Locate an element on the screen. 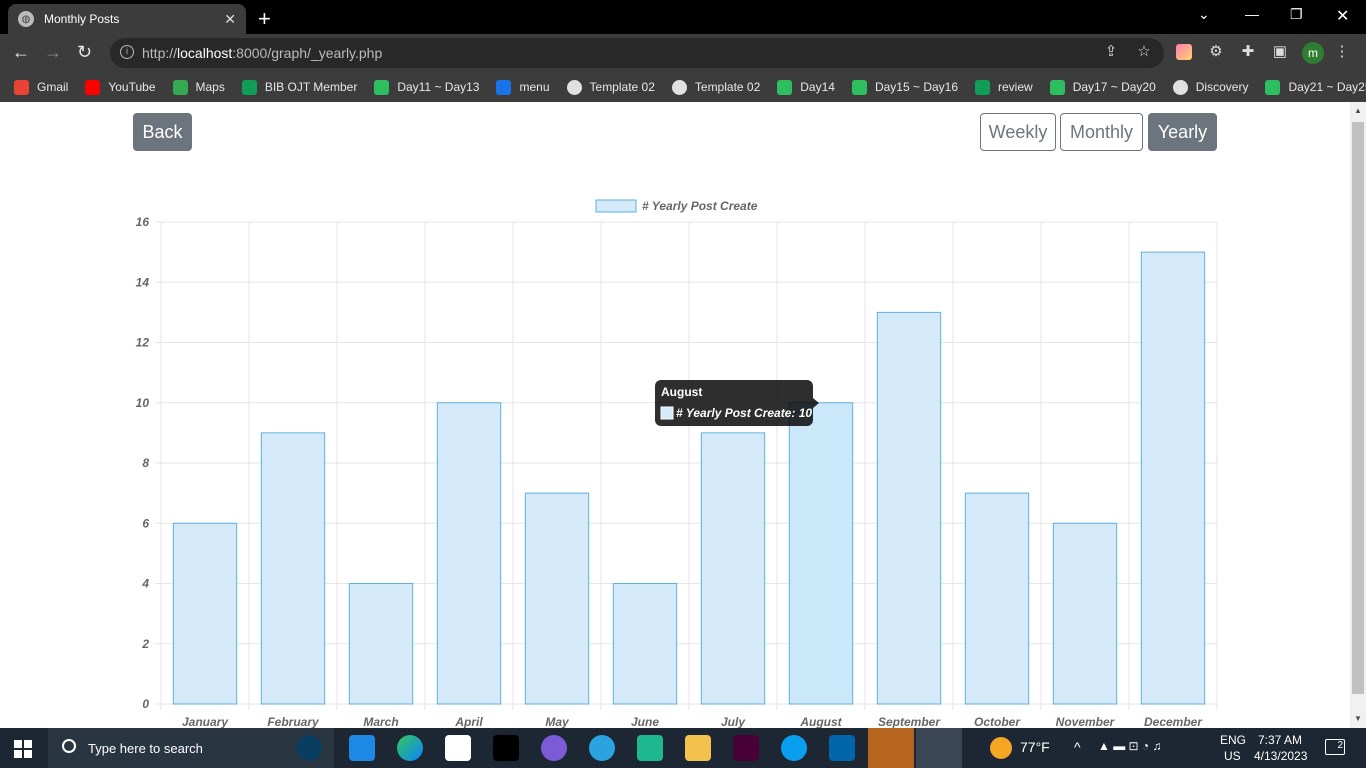 The image size is (1366, 768). y-tick-label: 0 is located at coordinates (145, 704).